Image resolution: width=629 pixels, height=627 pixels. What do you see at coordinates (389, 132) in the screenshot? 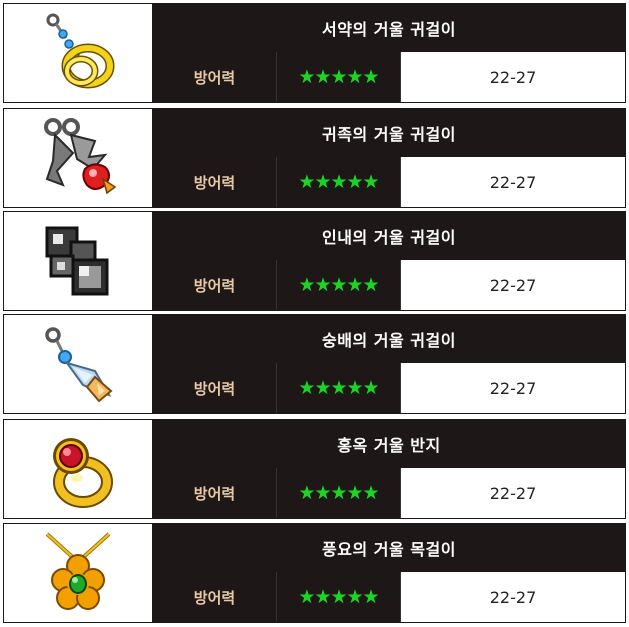
I see `item-name: 귀족의 거울 귀걸이` at bounding box center [389, 132].